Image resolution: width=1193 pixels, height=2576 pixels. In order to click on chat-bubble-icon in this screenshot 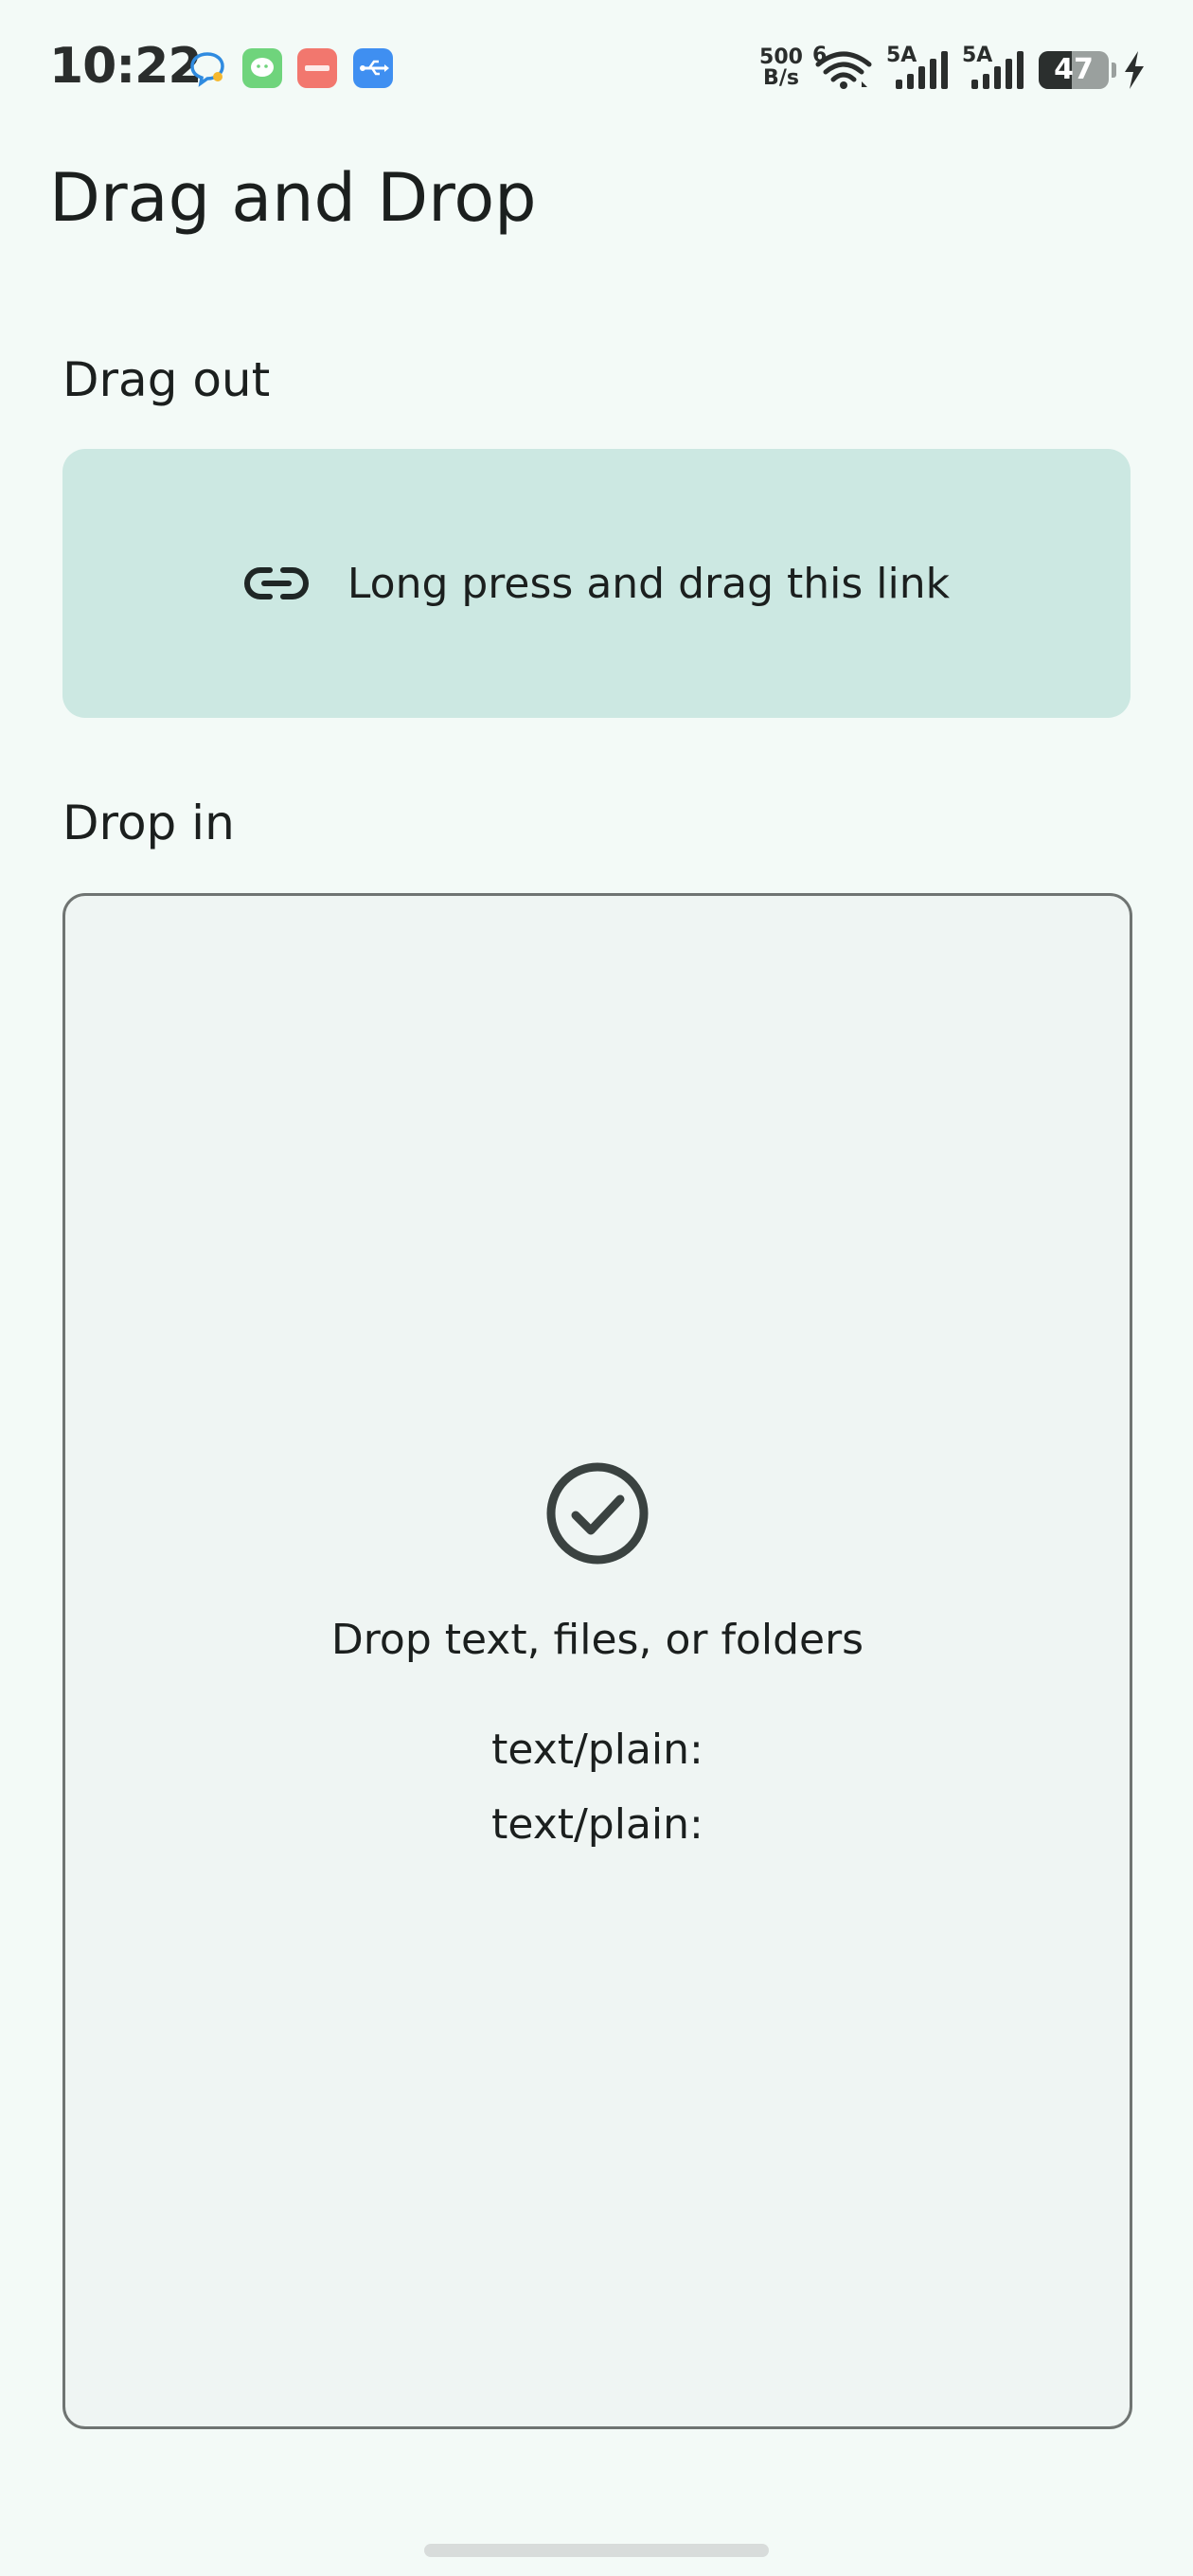, I will do `click(207, 68)`.